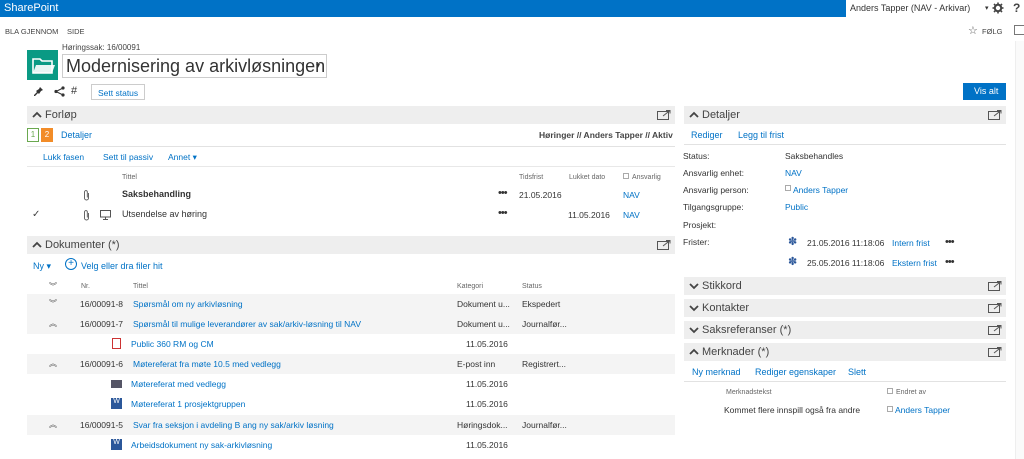  I want to click on show-all-button: Vis alt, so click(984, 91).